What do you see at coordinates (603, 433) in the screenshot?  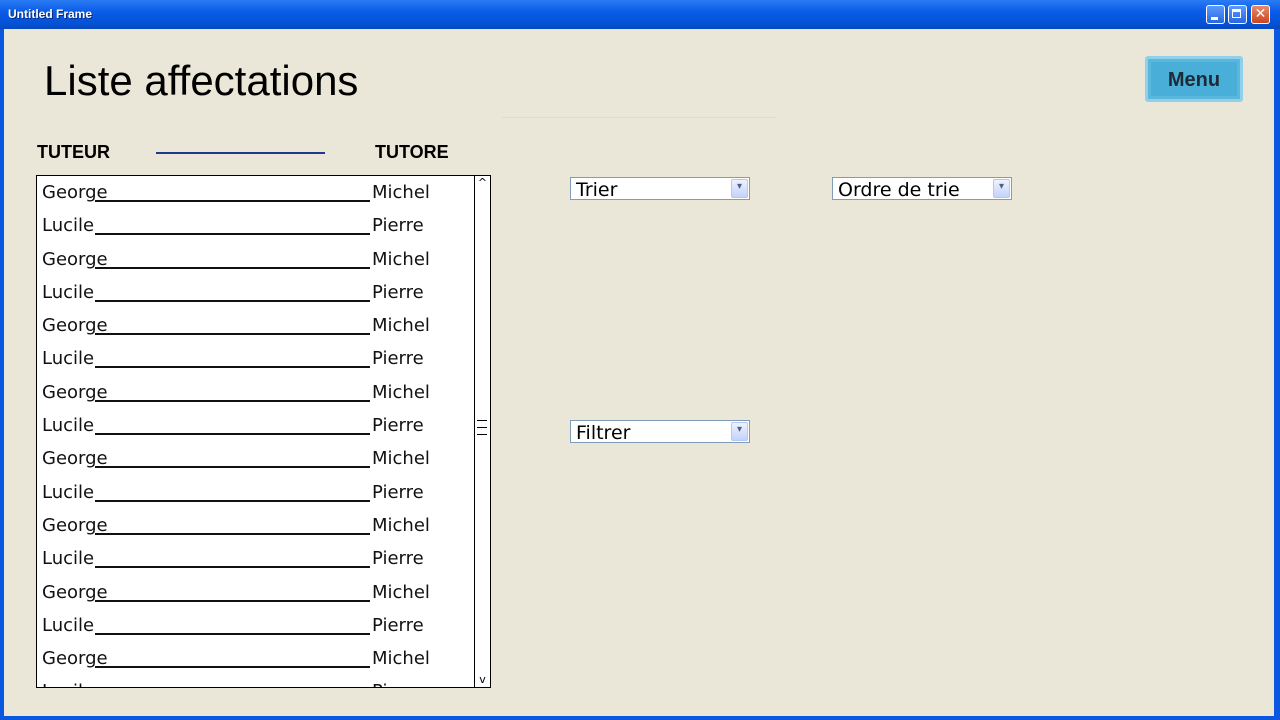 I see `filter-select-value: Filtrer` at bounding box center [603, 433].